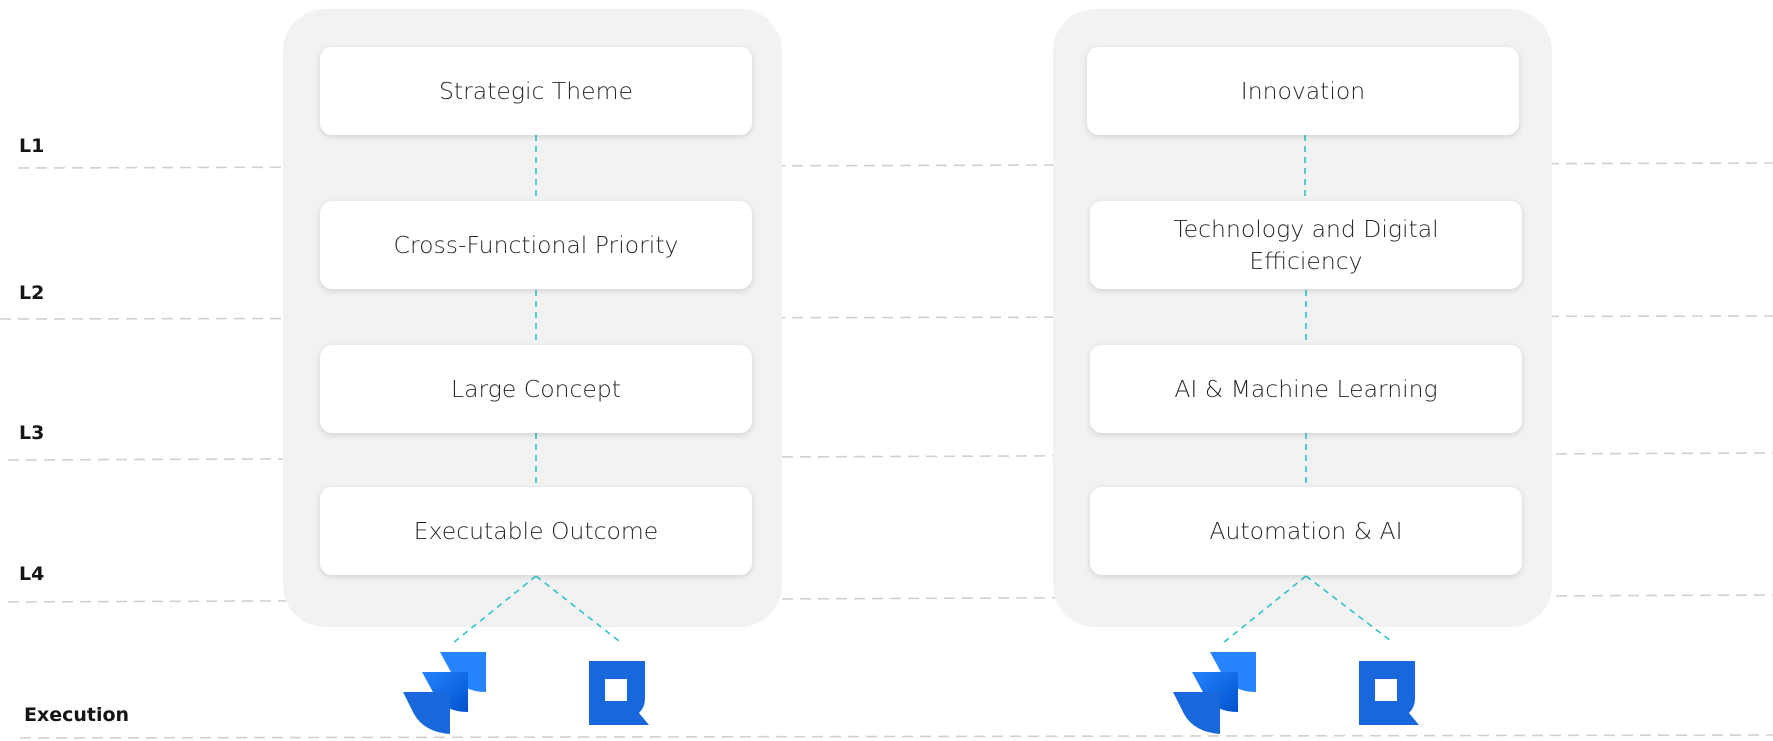  I want to click on level-label-l3: L3, so click(32, 433).